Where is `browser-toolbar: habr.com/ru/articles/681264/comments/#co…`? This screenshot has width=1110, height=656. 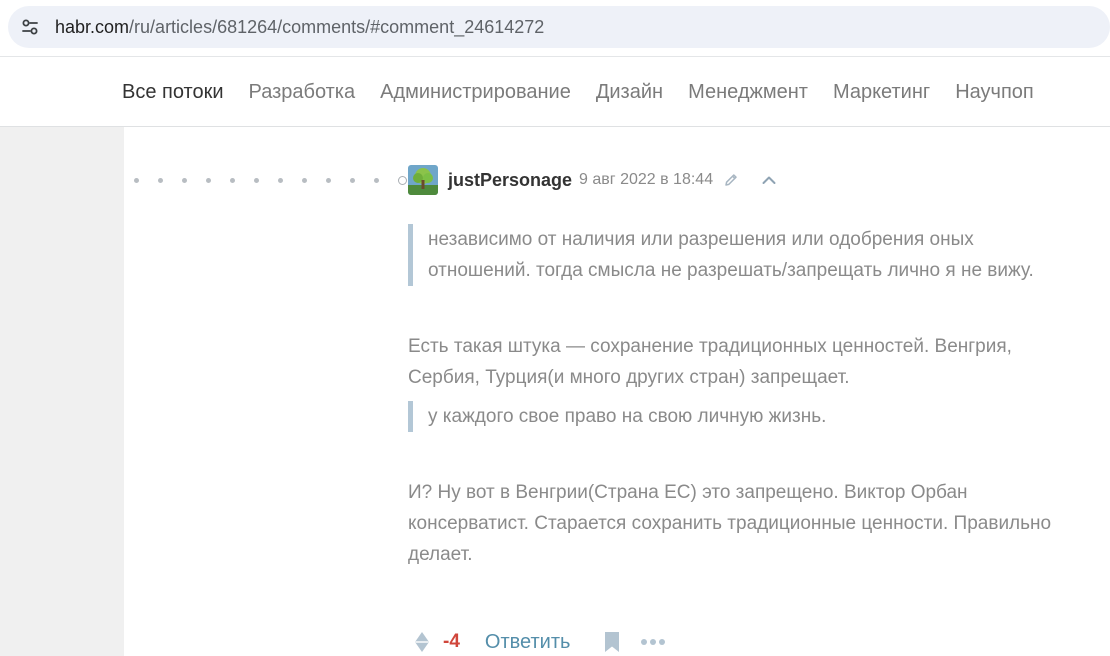
browser-toolbar: habr.com/ru/articles/681264/comments/#co… is located at coordinates (555, 28).